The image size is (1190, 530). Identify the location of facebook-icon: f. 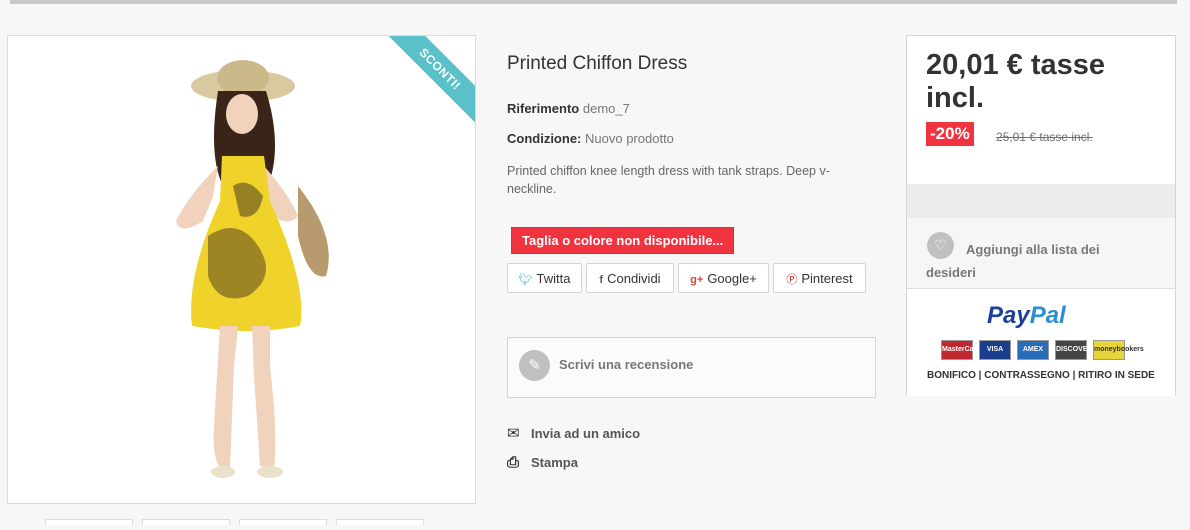
(601, 280).